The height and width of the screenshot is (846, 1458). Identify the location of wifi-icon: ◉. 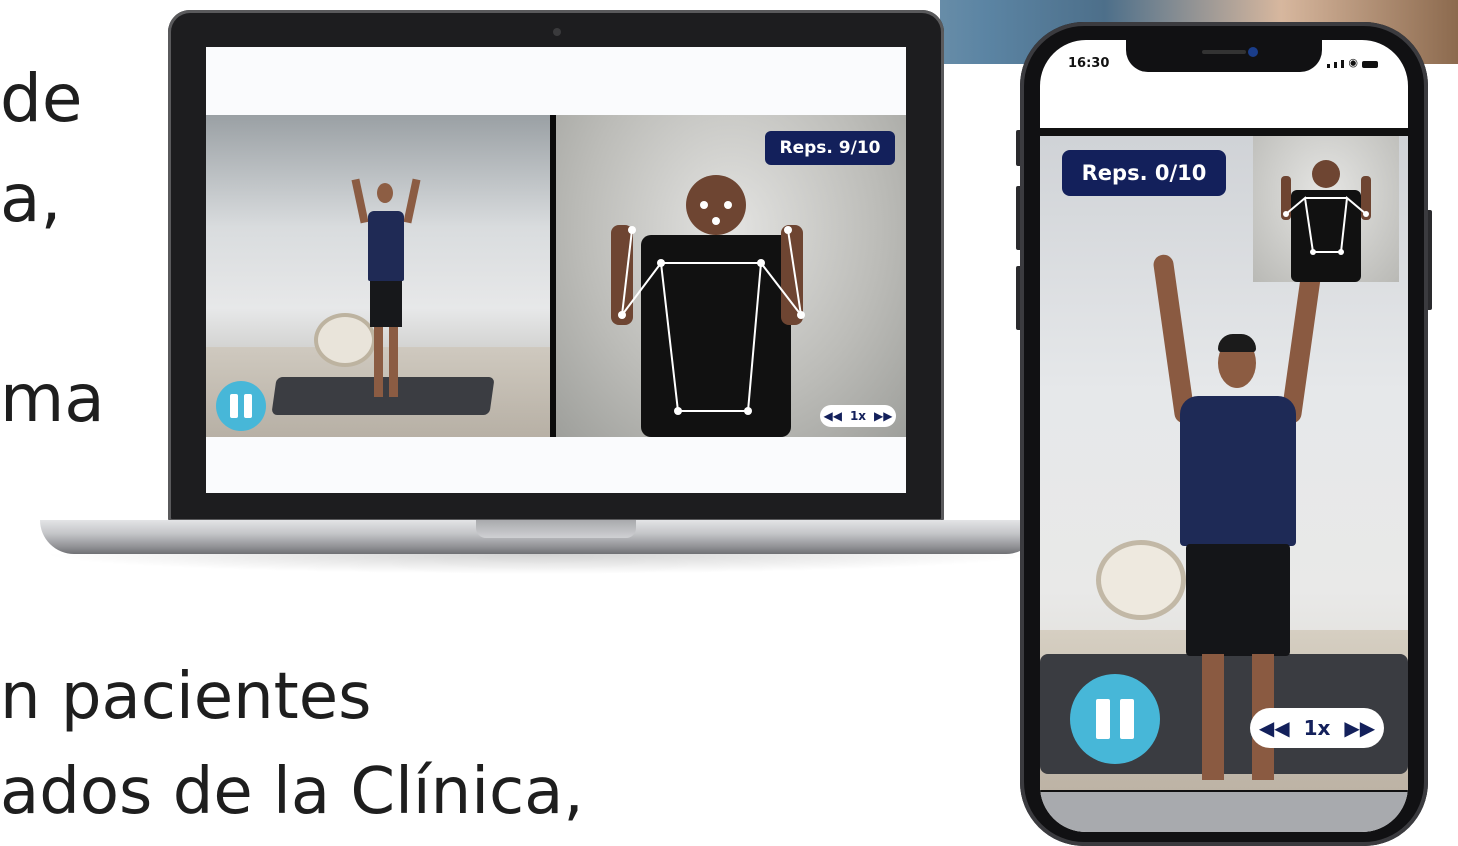
(1353, 62).